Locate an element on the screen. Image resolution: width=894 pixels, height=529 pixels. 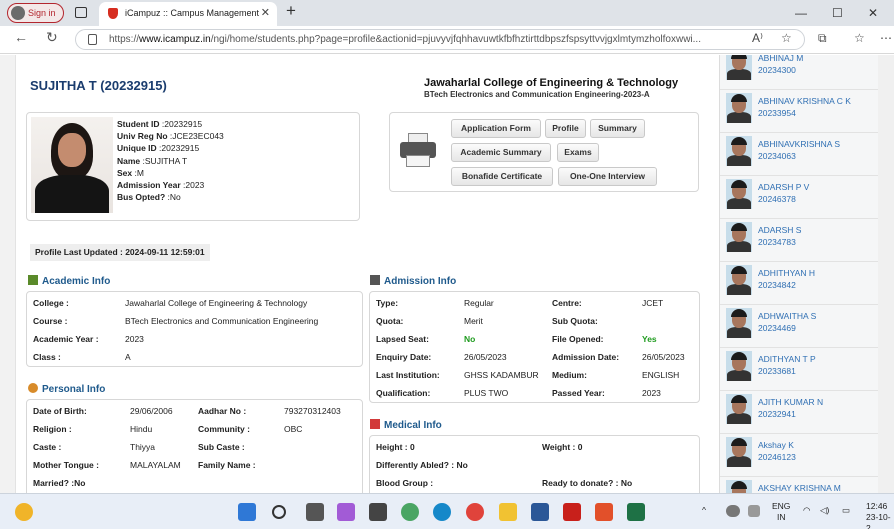
enquiry-date-value: 26/05/2023 is located at coordinates (485, 357).